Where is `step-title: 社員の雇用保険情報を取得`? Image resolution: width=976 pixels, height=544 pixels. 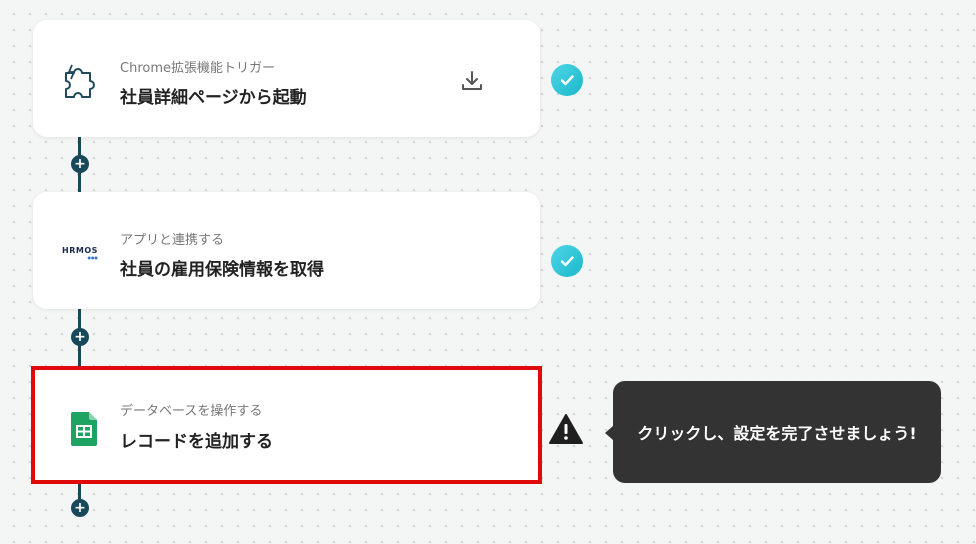 step-title: 社員の雇用保険情報を取得 is located at coordinates (222, 270).